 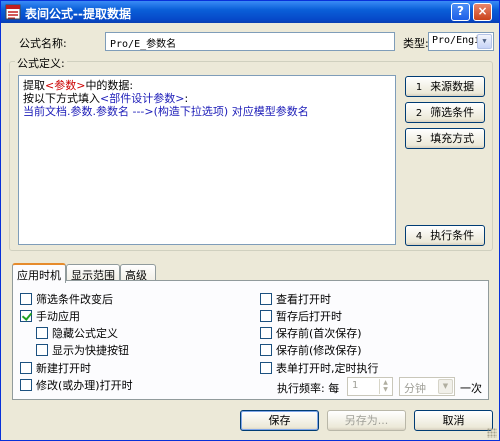 I want to click on execute-condition-button: 4 执行条件, so click(x=445, y=235).